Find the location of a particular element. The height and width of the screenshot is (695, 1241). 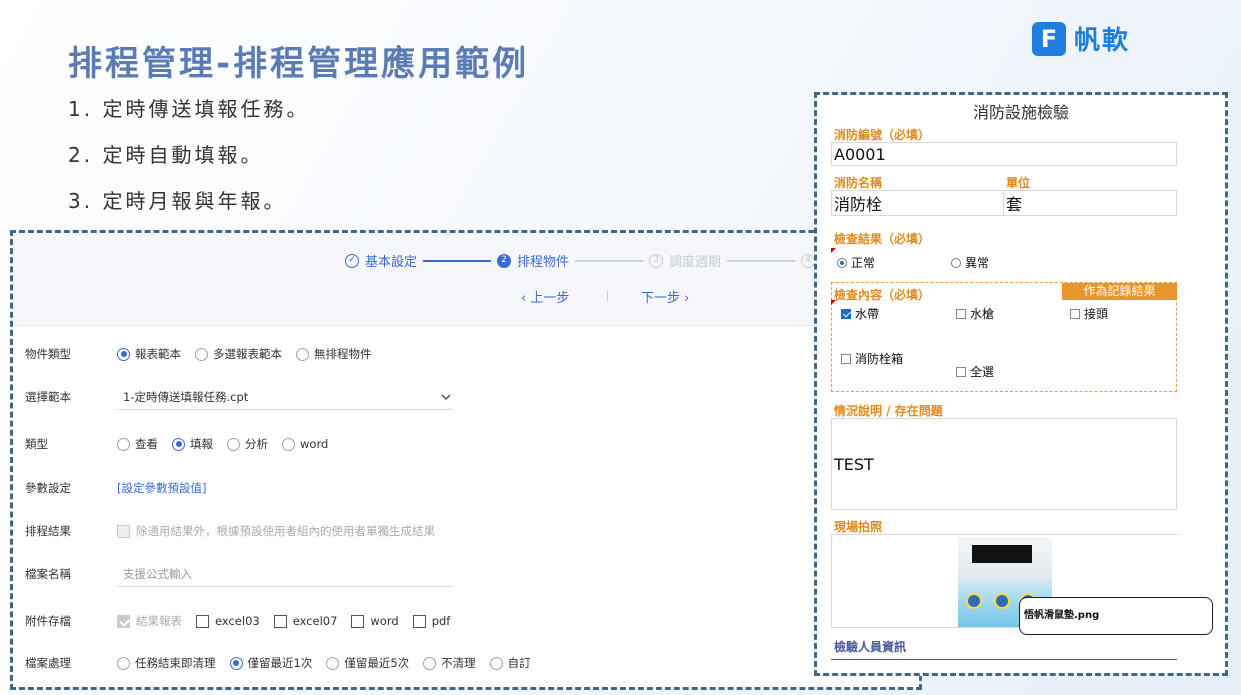

radio-label: word is located at coordinates (314, 444).